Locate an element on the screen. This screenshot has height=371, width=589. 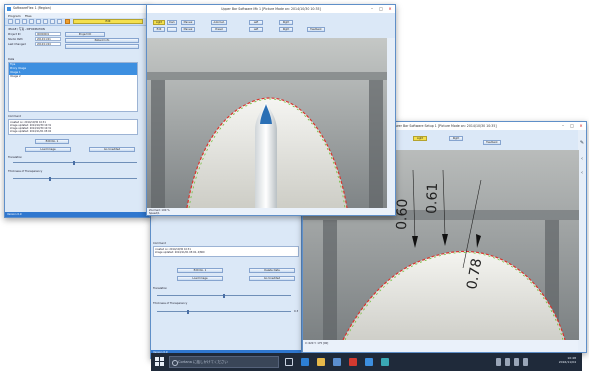
top-scrollbar is located at coordinates (391, 123).